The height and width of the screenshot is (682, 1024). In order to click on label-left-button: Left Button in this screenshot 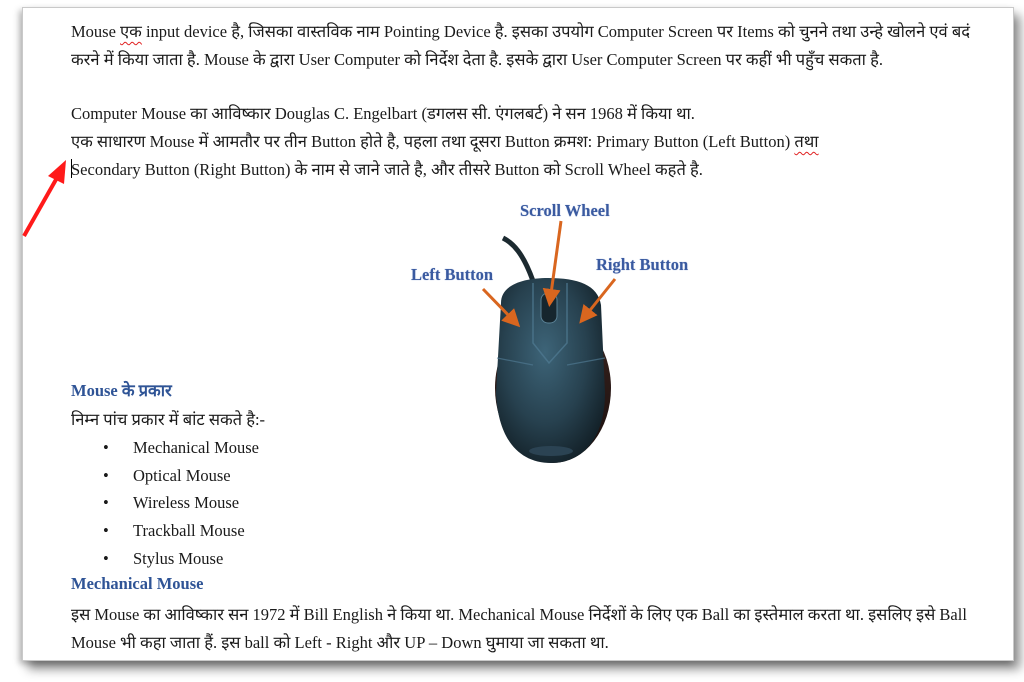, I will do `click(452, 274)`.